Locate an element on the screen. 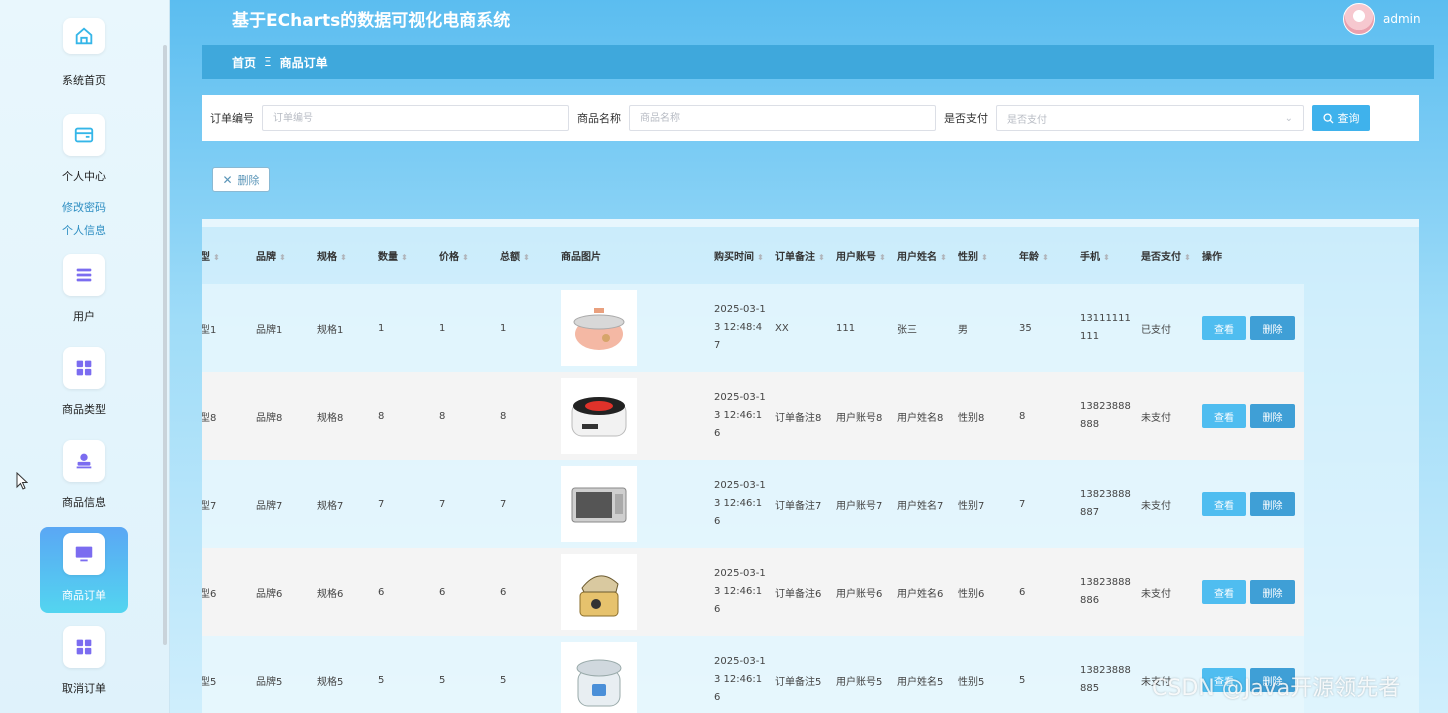 This screenshot has height=713, width=1448. cell-type: 品类型6 is located at coordinates (225, 592).